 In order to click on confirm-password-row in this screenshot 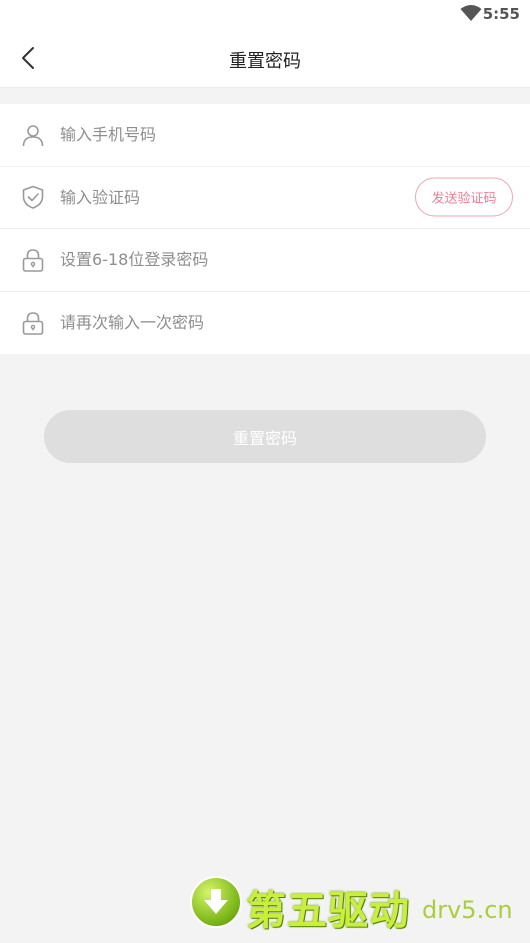, I will do `click(265, 322)`.